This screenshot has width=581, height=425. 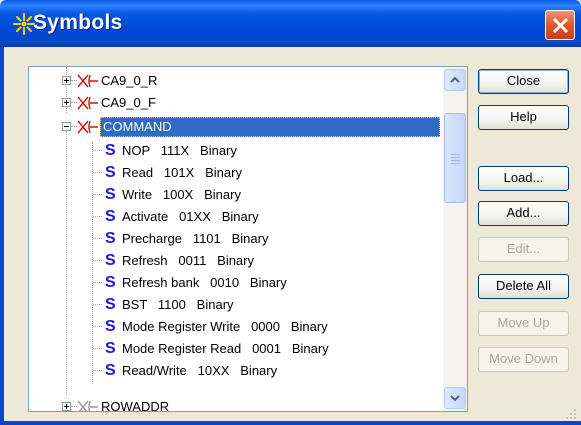 I want to click on tree-node-symbol: S Precharge 1101 Binary, so click(x=239, y=239).